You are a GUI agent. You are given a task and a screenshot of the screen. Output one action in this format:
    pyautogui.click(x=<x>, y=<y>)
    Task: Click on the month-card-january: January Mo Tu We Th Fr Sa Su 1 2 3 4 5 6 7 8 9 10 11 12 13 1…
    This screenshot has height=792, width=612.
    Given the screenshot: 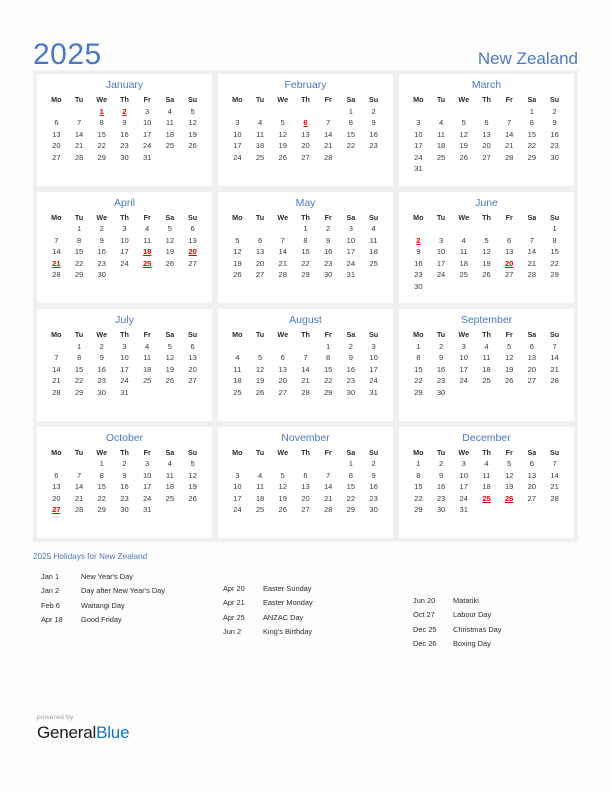 What is the action you would take?
    pyautogui.click(x=124, y=130)
    